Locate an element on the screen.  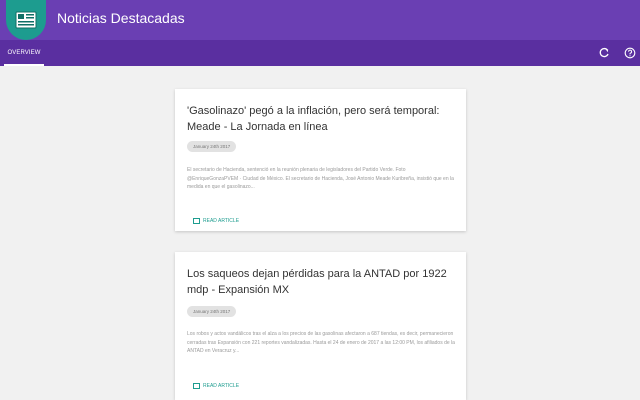
active-tab-indicator is located at coordinates (24, 65).